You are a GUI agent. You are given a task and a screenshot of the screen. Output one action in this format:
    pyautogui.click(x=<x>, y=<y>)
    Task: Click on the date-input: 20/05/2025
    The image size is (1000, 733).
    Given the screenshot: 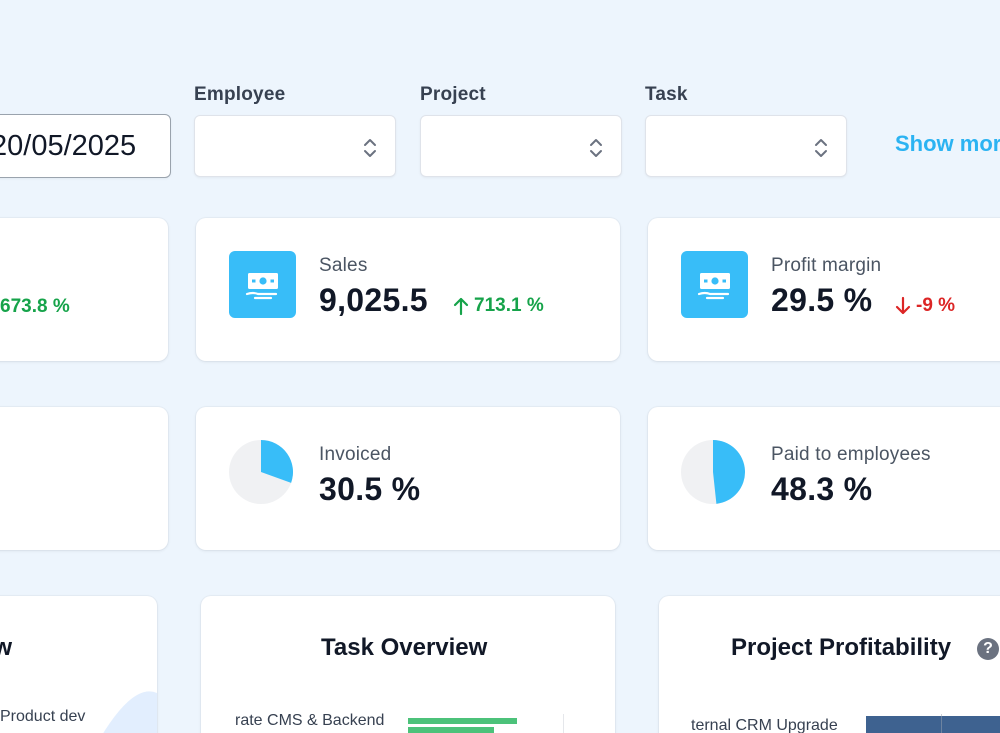 What is the action you would take?
    pyautogui.click(x=85, y=146)
    